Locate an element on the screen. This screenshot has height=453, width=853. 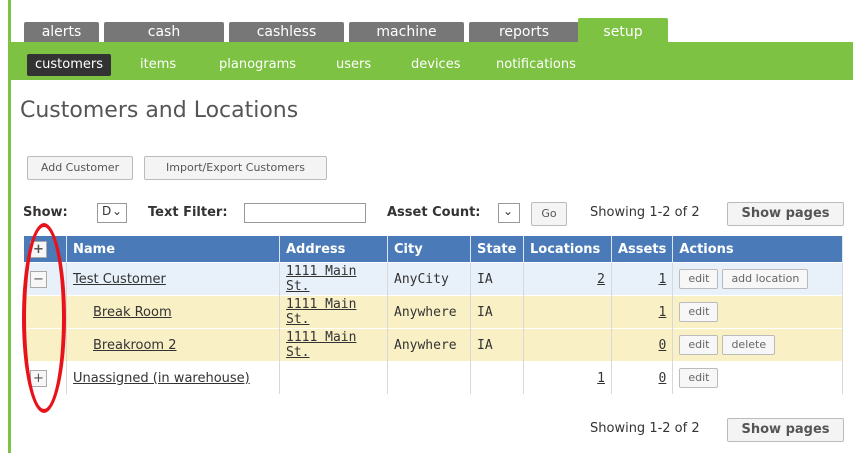
subtab-customers: customers is located at coordinates (69, 65).